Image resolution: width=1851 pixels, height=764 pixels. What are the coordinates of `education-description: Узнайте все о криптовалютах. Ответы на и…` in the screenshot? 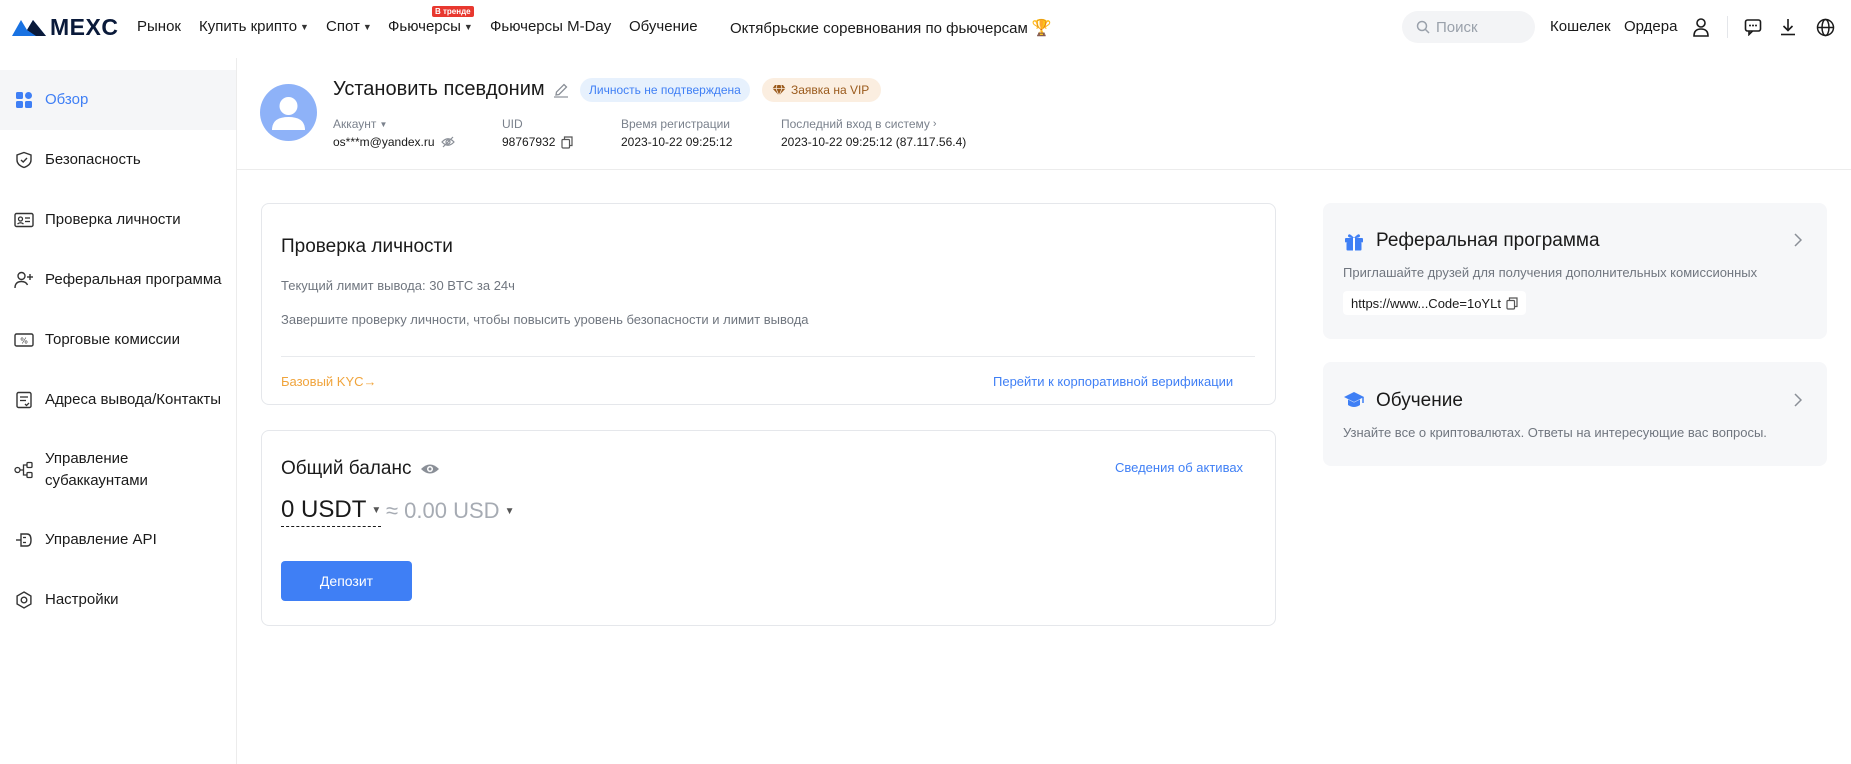 It's located at (1555, 432).